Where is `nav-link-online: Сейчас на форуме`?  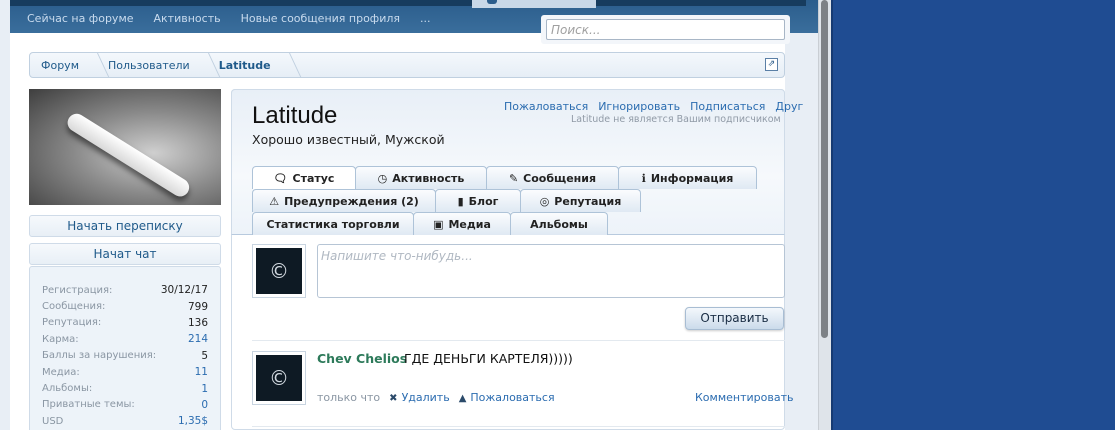 nav-link-online: Сейчас на форуме is located at coordinates (80, 18).